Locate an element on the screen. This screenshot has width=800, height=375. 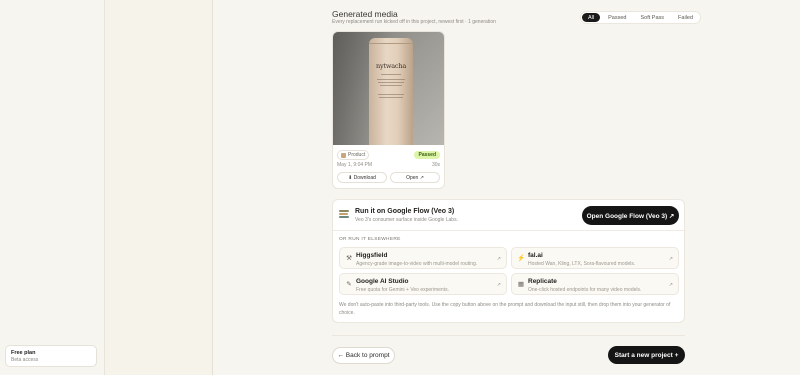
plan-card: Free plan Beta access is located at coordinates (51, 356).